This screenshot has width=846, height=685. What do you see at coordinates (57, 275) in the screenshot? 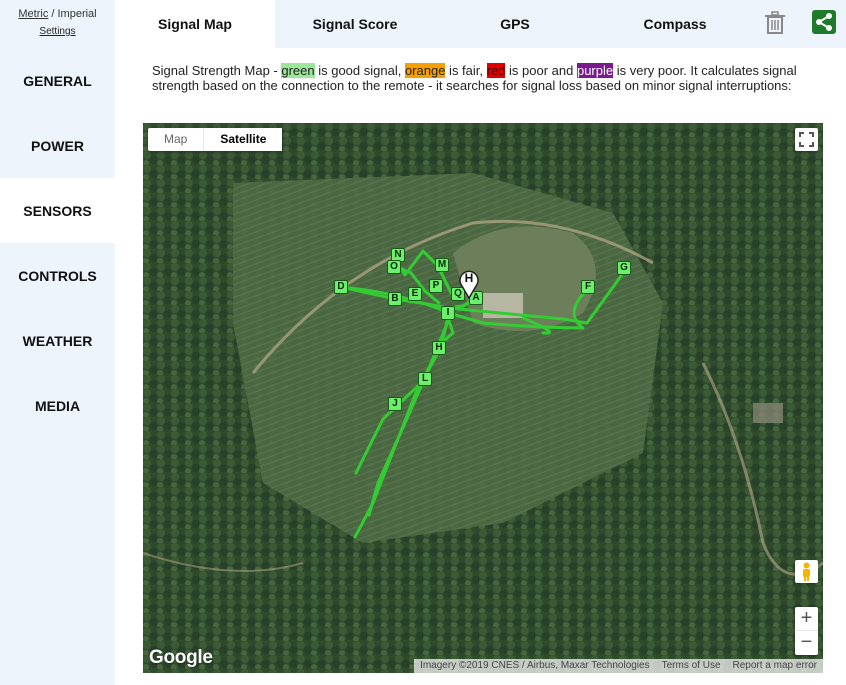
I see `sidebar-item-controls: CONTROLS` at bounding box center [57, 275].